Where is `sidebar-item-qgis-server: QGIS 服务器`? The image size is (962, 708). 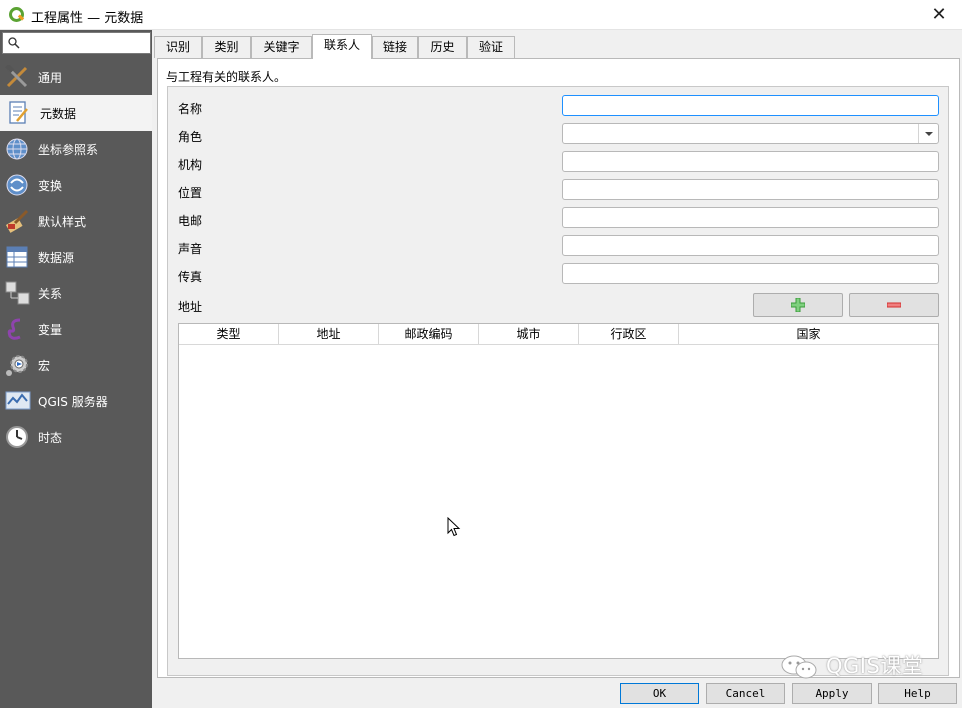
sidebar-item-qgis-server: QGIS 服务器 is located at coordinates (76, 401).